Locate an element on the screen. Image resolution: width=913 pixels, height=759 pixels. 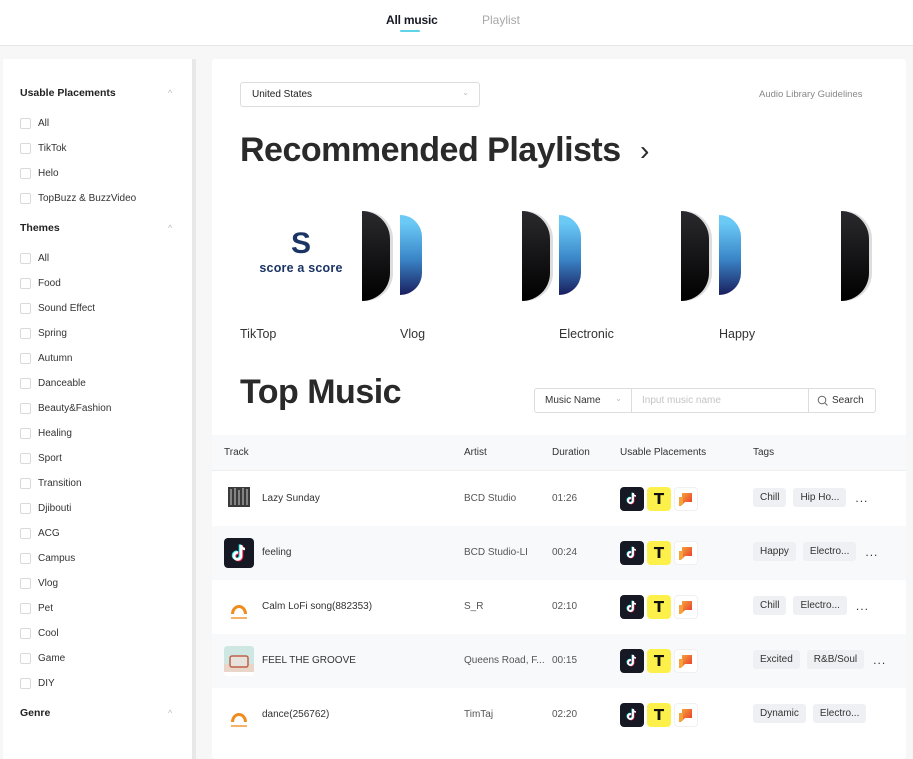
search-button: Search is located at coordinates (841, 400).